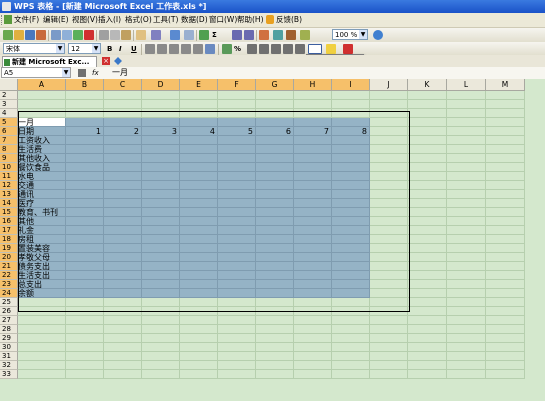 Image resolution: width=545 pixels, height=401 pixels. What do you see at coordinates (120, 49) in the screenshot?
I see `italic-button: I` at bounding box center [120, 49].